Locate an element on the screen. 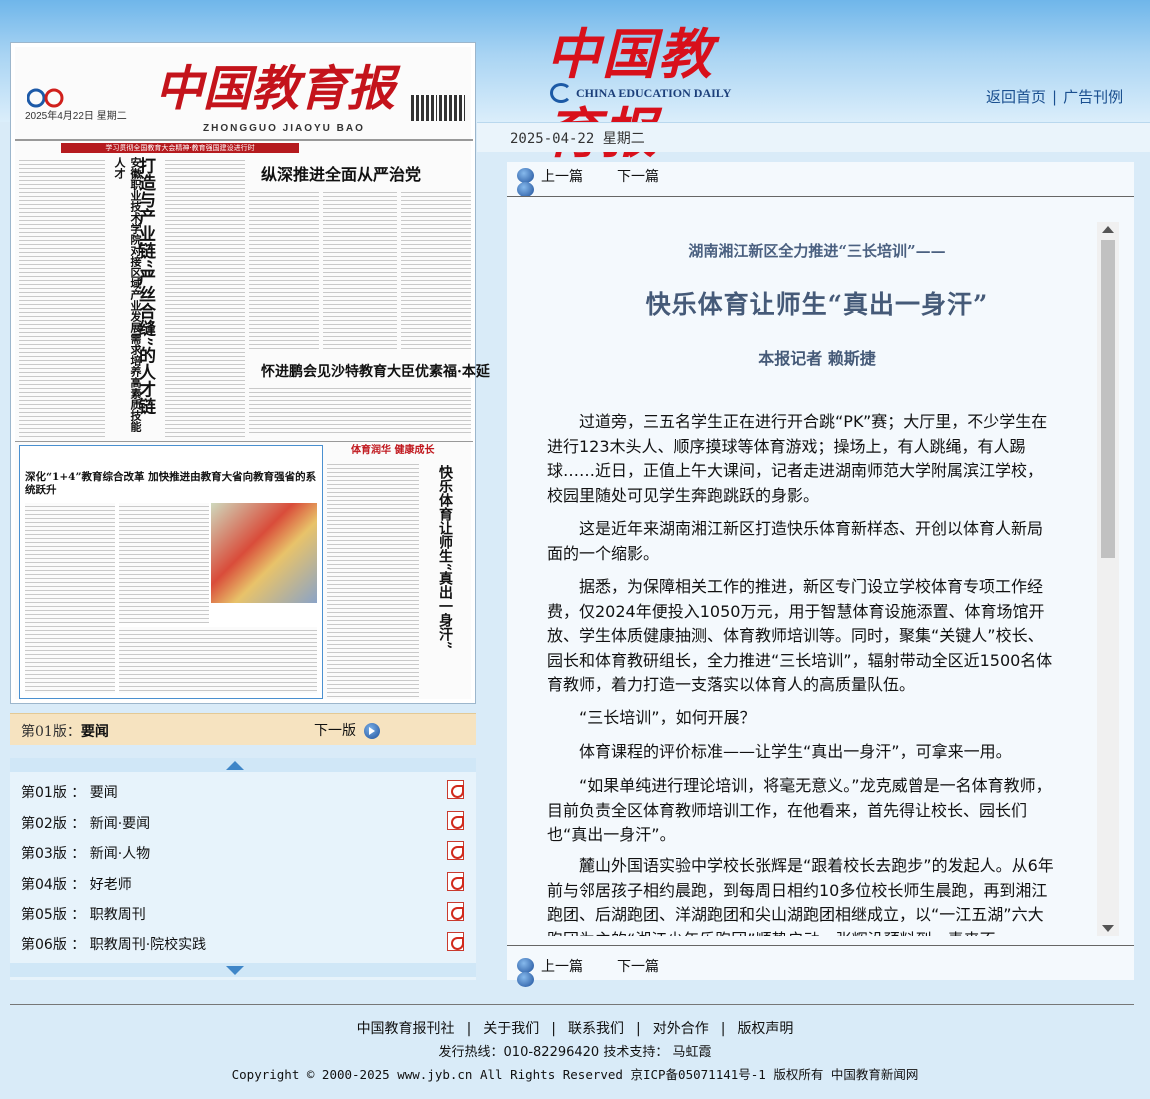  edition-item: 第03版 ： 新闻·人物 is located at coordinates (243, 852).